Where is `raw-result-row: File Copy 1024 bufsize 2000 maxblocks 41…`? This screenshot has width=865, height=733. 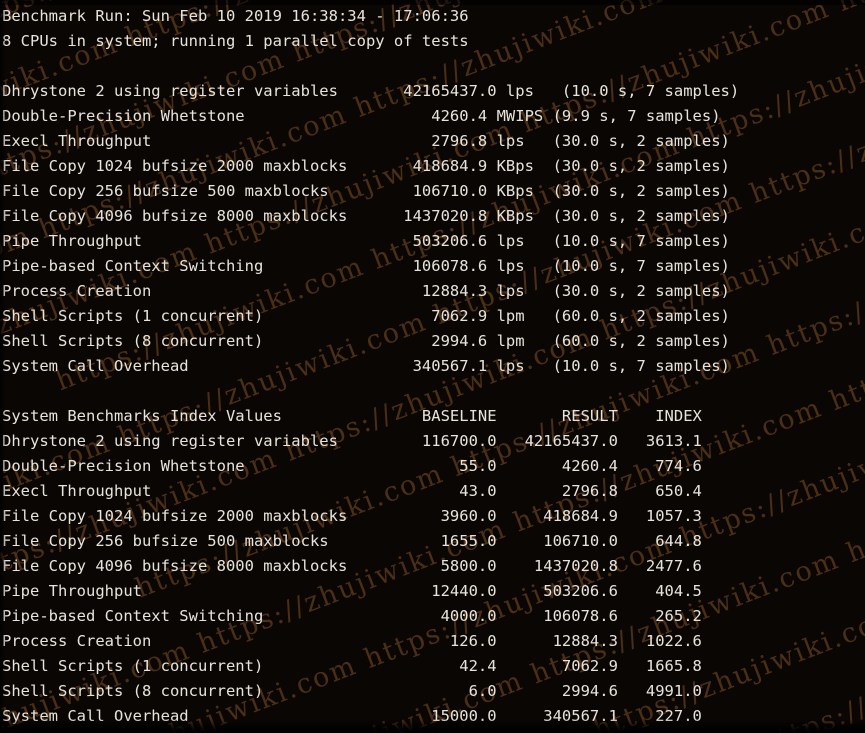
raw-result-row: File Copy 1024 bufsize 2000 maxblocks 41… is located at coordinates (366, 166).